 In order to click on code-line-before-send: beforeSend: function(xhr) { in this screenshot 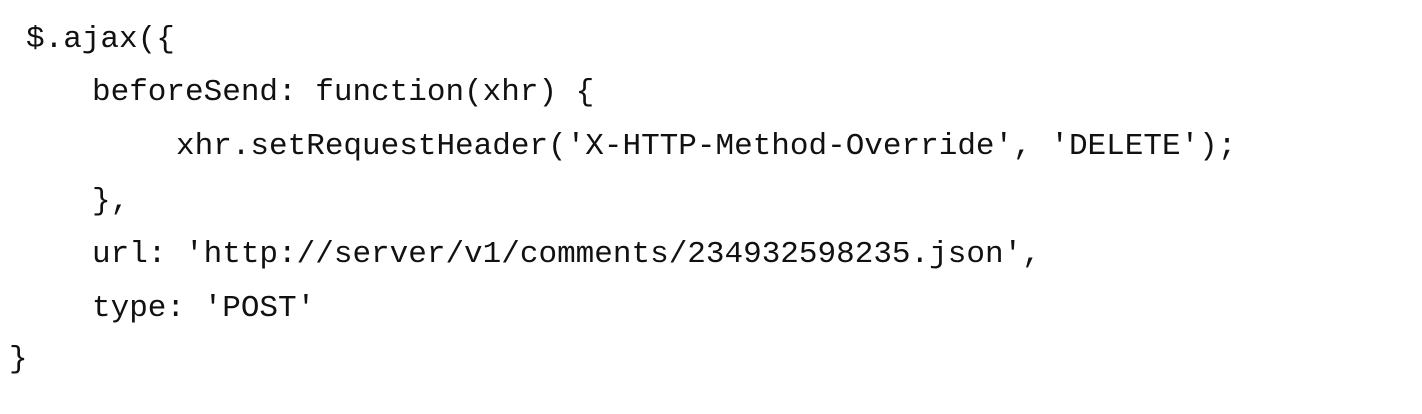, I will do `click(343, 92)`.